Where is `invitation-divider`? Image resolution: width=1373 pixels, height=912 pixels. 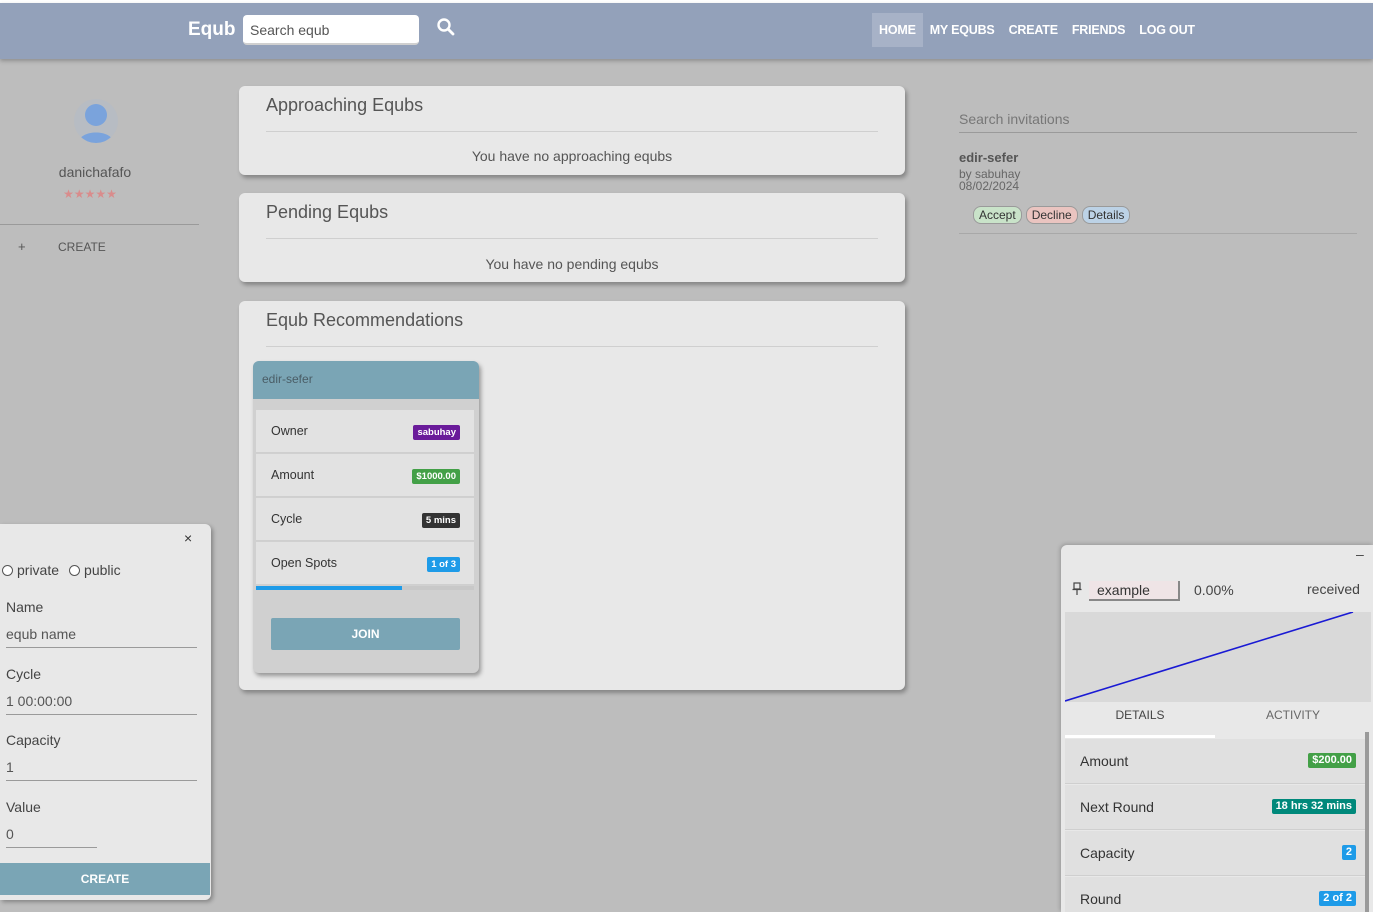
invitation-divider is located at coordinates (1158, 233).